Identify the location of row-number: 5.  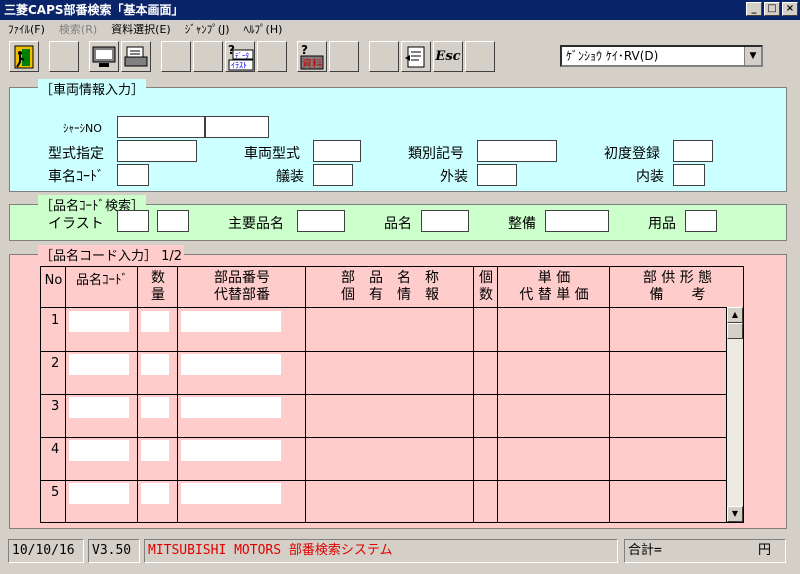
(55, 492).